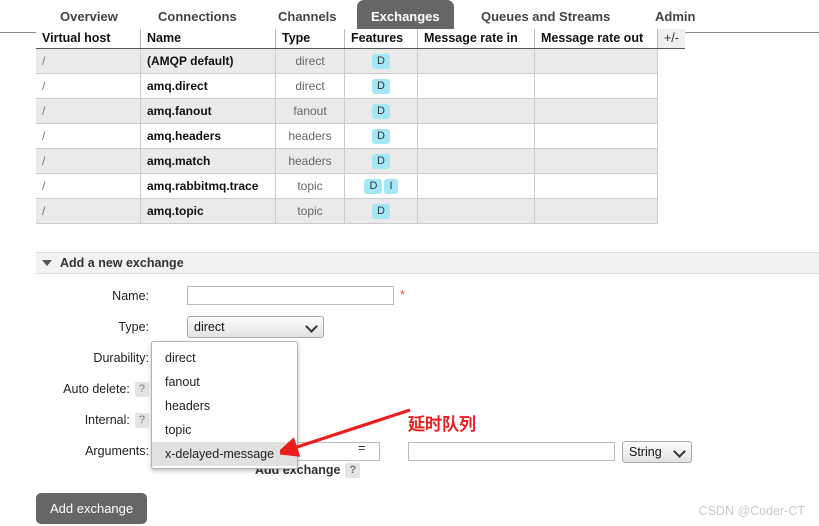 The height and width of the screenshot is (526, 819). I want to click on exchange-type-select: direct, so click(255, 327).